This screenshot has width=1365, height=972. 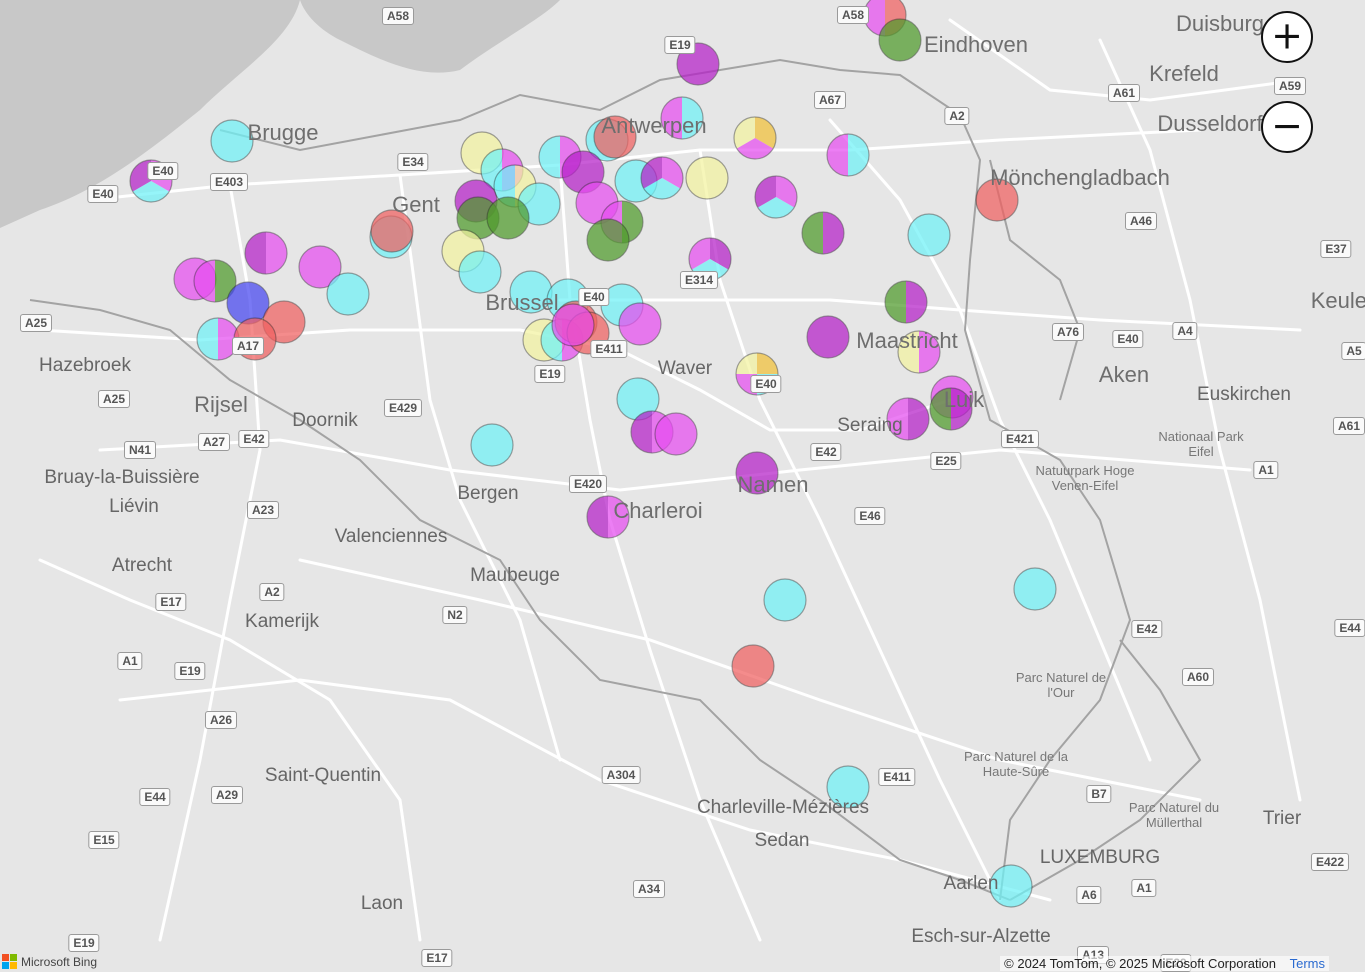 What do you see at coordinates (1220, 23) in the screenshot?
I see `place-label: Duisburg` at bounding box center [1220, 23].